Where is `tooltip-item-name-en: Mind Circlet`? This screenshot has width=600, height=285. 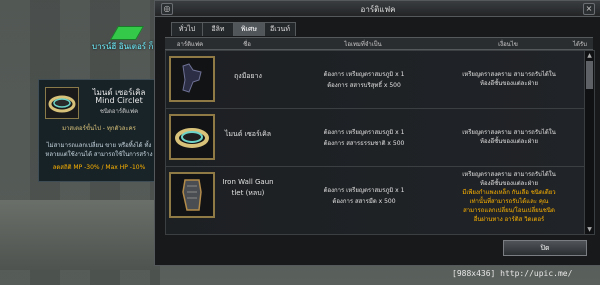
tooltip-item-name-en: Mind Circlet is located at coordinates (119, 100).